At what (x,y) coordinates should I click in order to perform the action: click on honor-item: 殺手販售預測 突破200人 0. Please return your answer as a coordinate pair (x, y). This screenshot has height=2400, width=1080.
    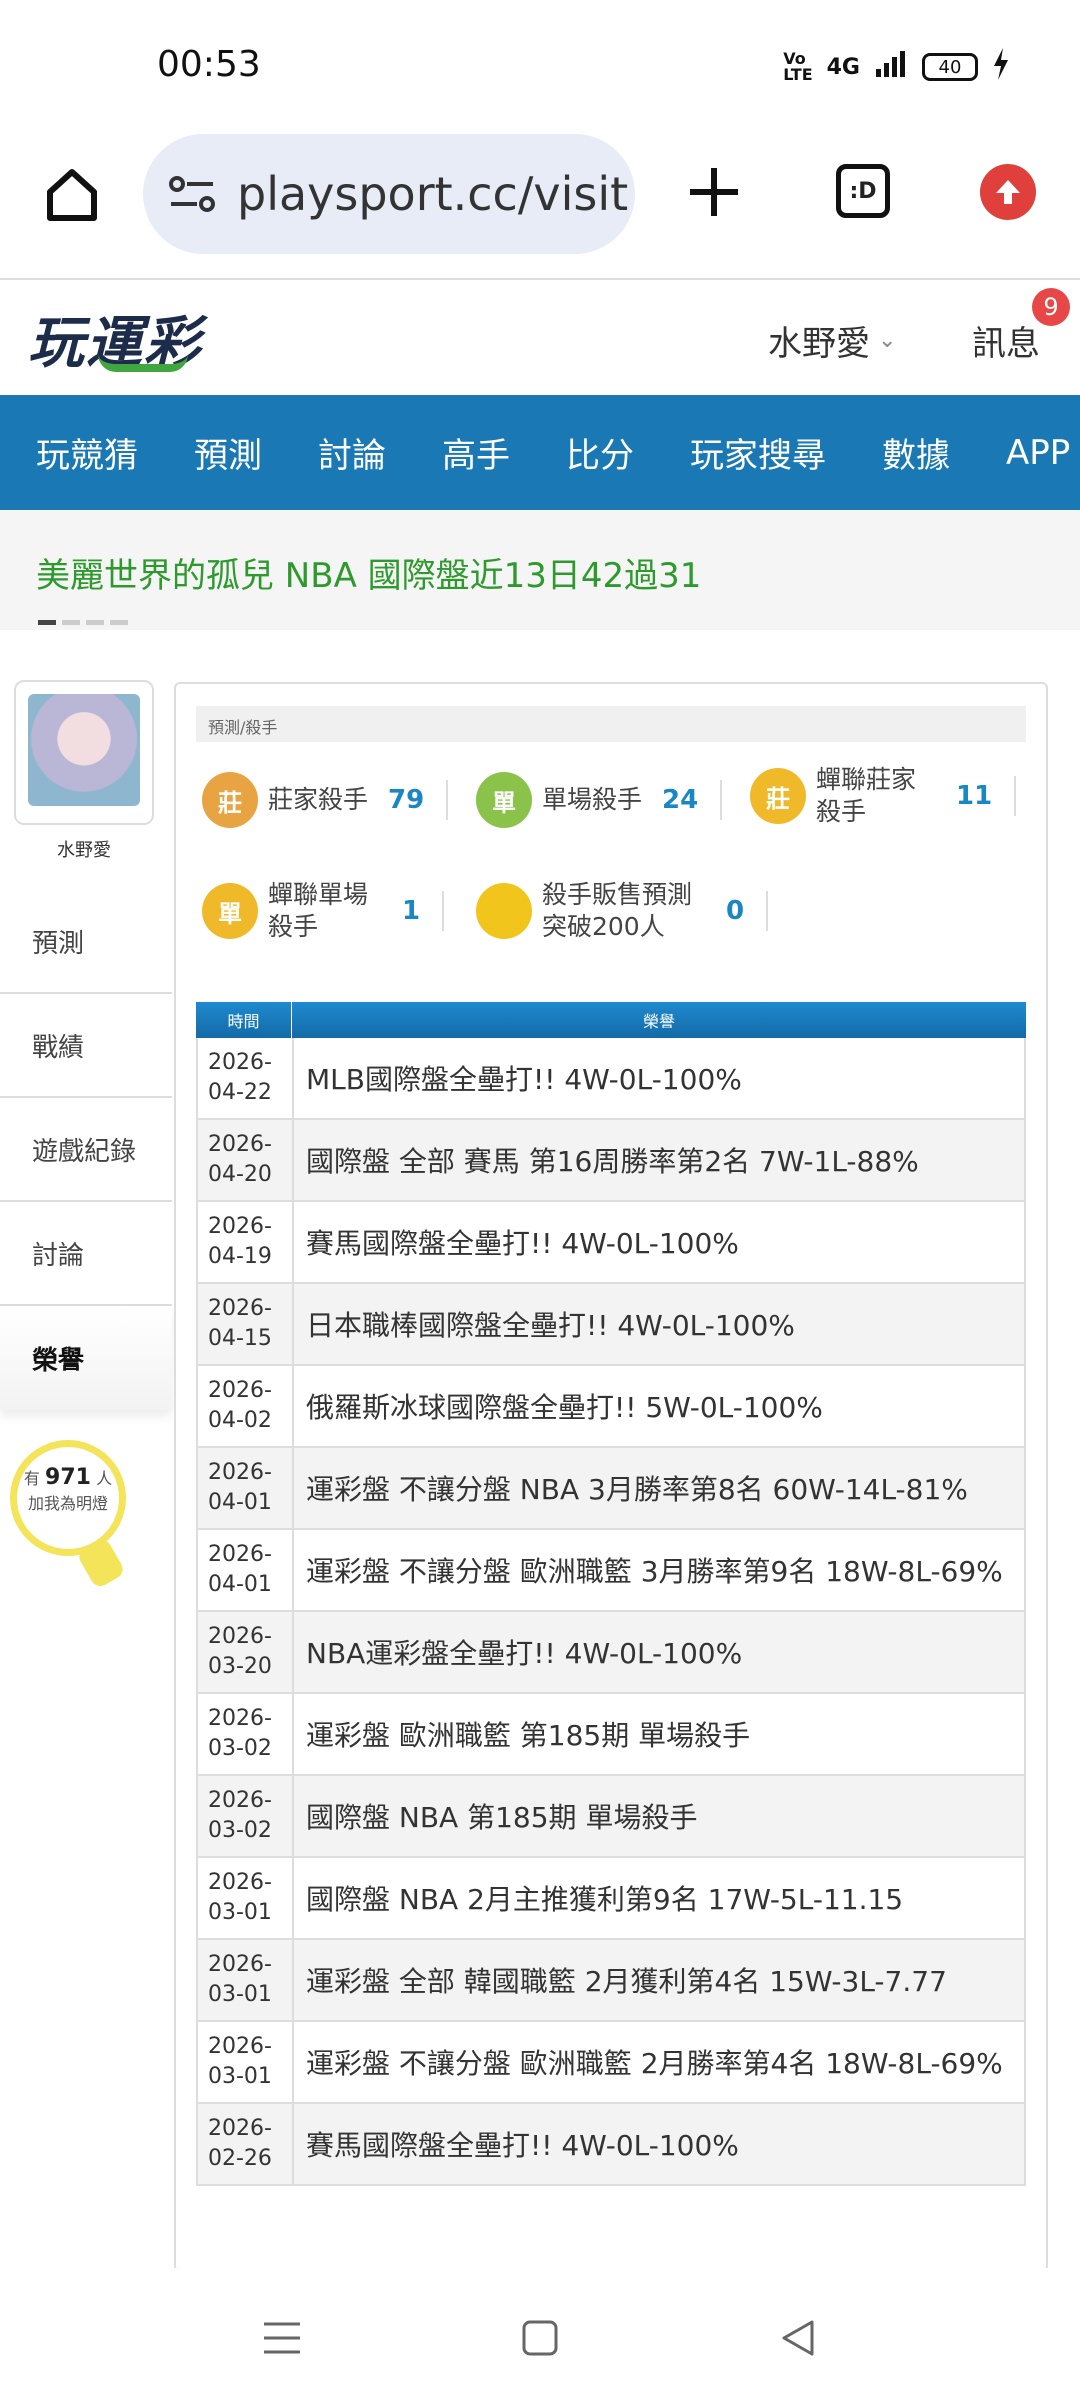
    Looking at the image, I should click on (622, 911).